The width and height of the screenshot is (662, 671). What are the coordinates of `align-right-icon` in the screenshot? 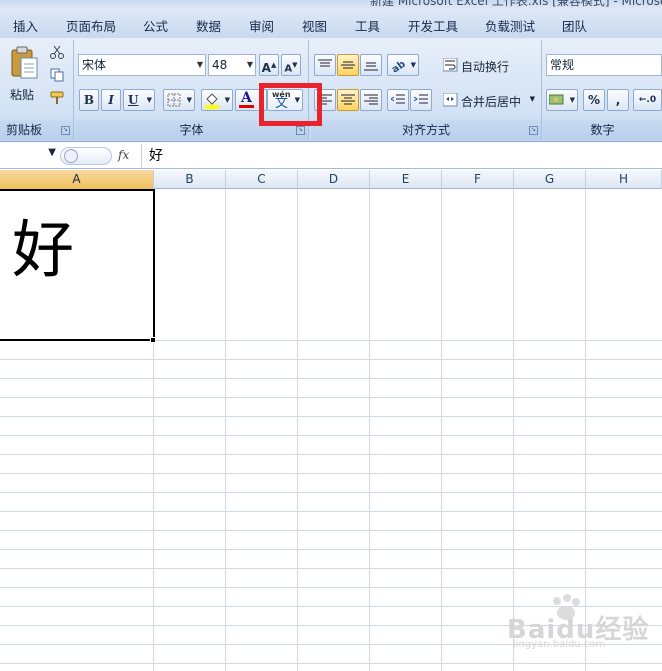 It's located at (371, 99).